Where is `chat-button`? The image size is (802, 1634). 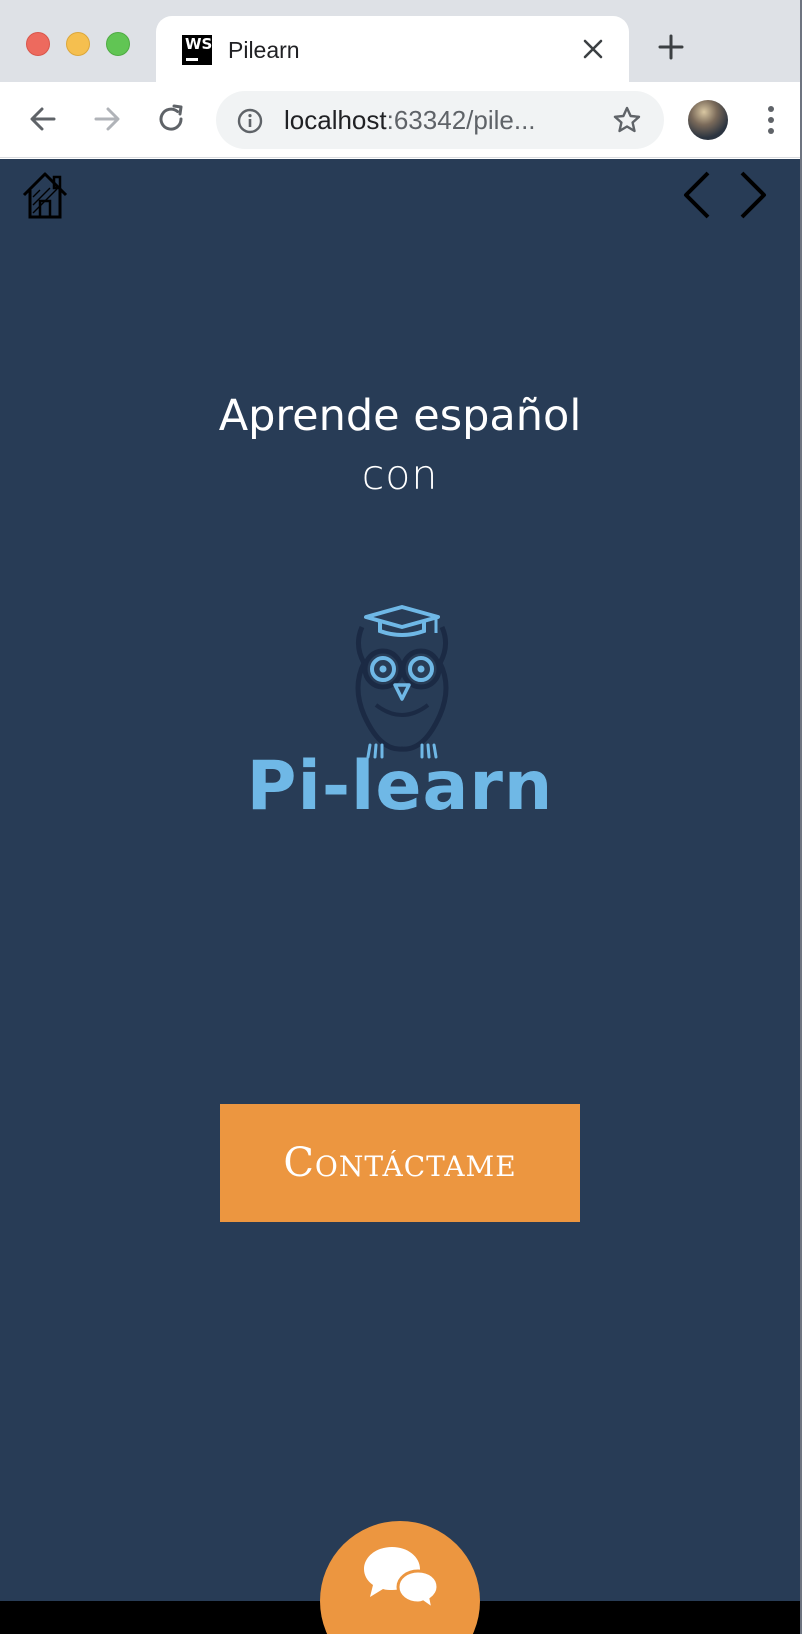 chat-button is located at coordinates (400, 1577).